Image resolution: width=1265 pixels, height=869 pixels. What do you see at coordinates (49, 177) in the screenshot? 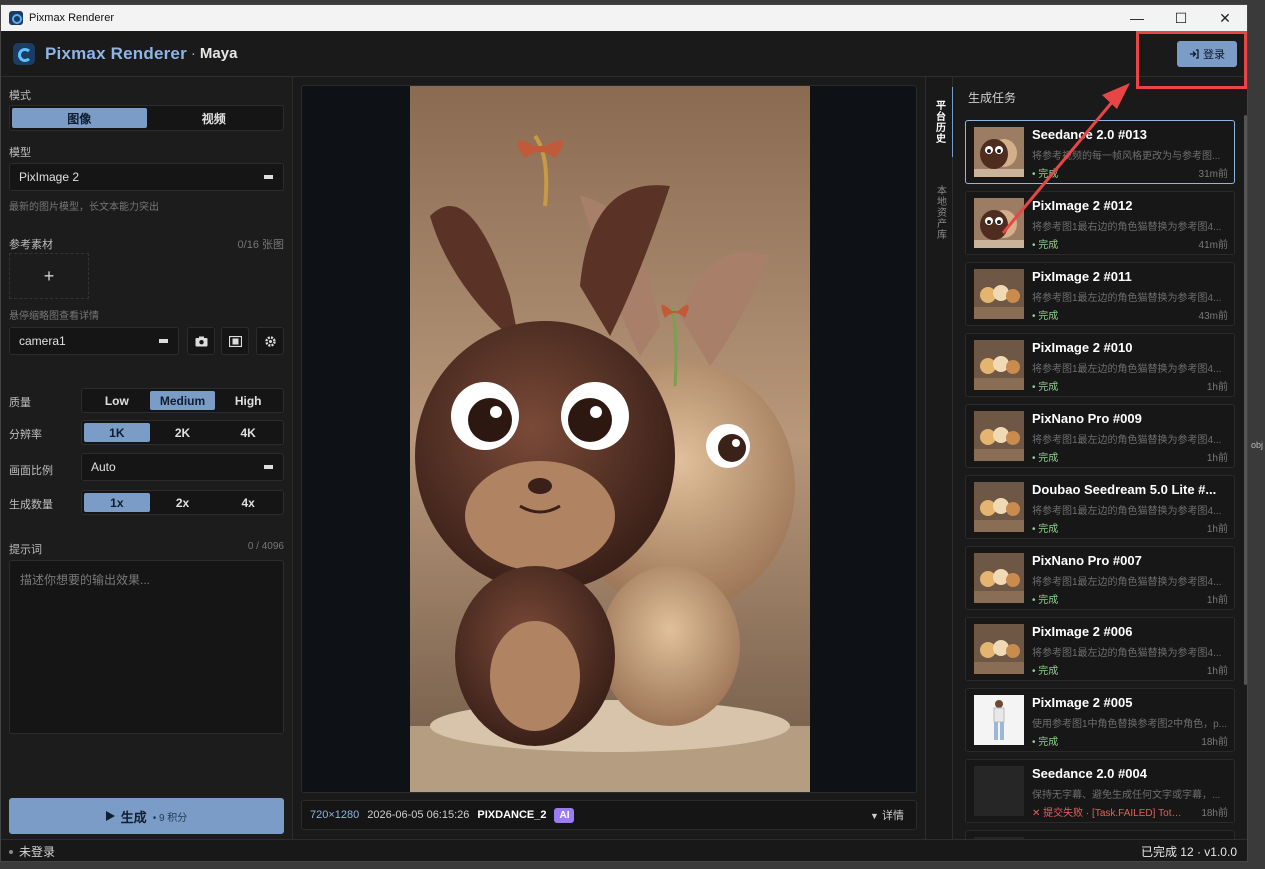
I see `model-value: PixImage 2` at bounding box center [49, 177].